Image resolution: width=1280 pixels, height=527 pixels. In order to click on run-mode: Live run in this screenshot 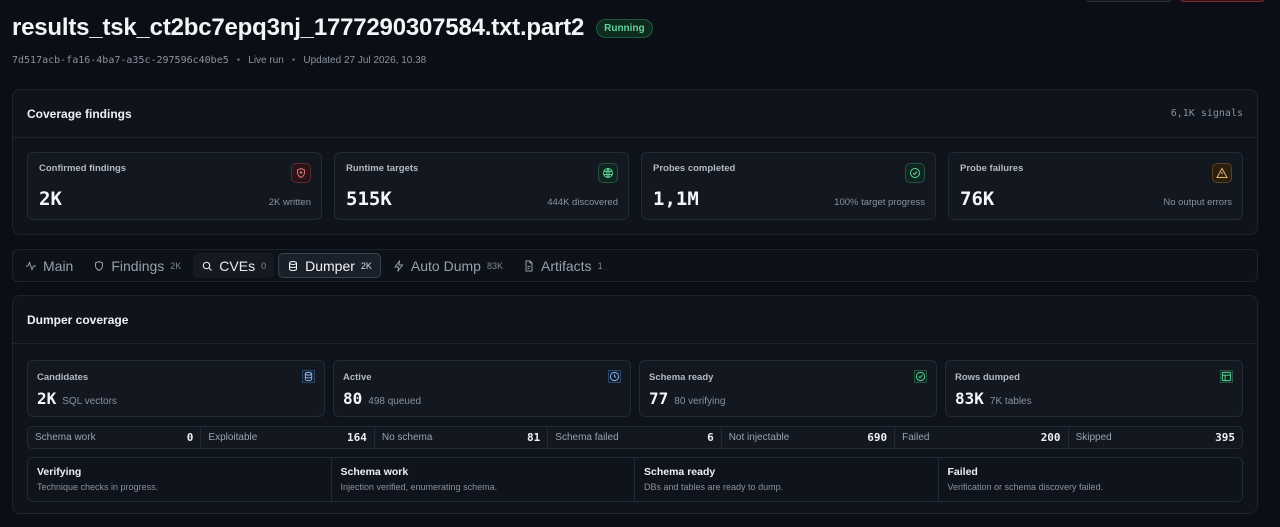, I will do `click(266, 60)`.